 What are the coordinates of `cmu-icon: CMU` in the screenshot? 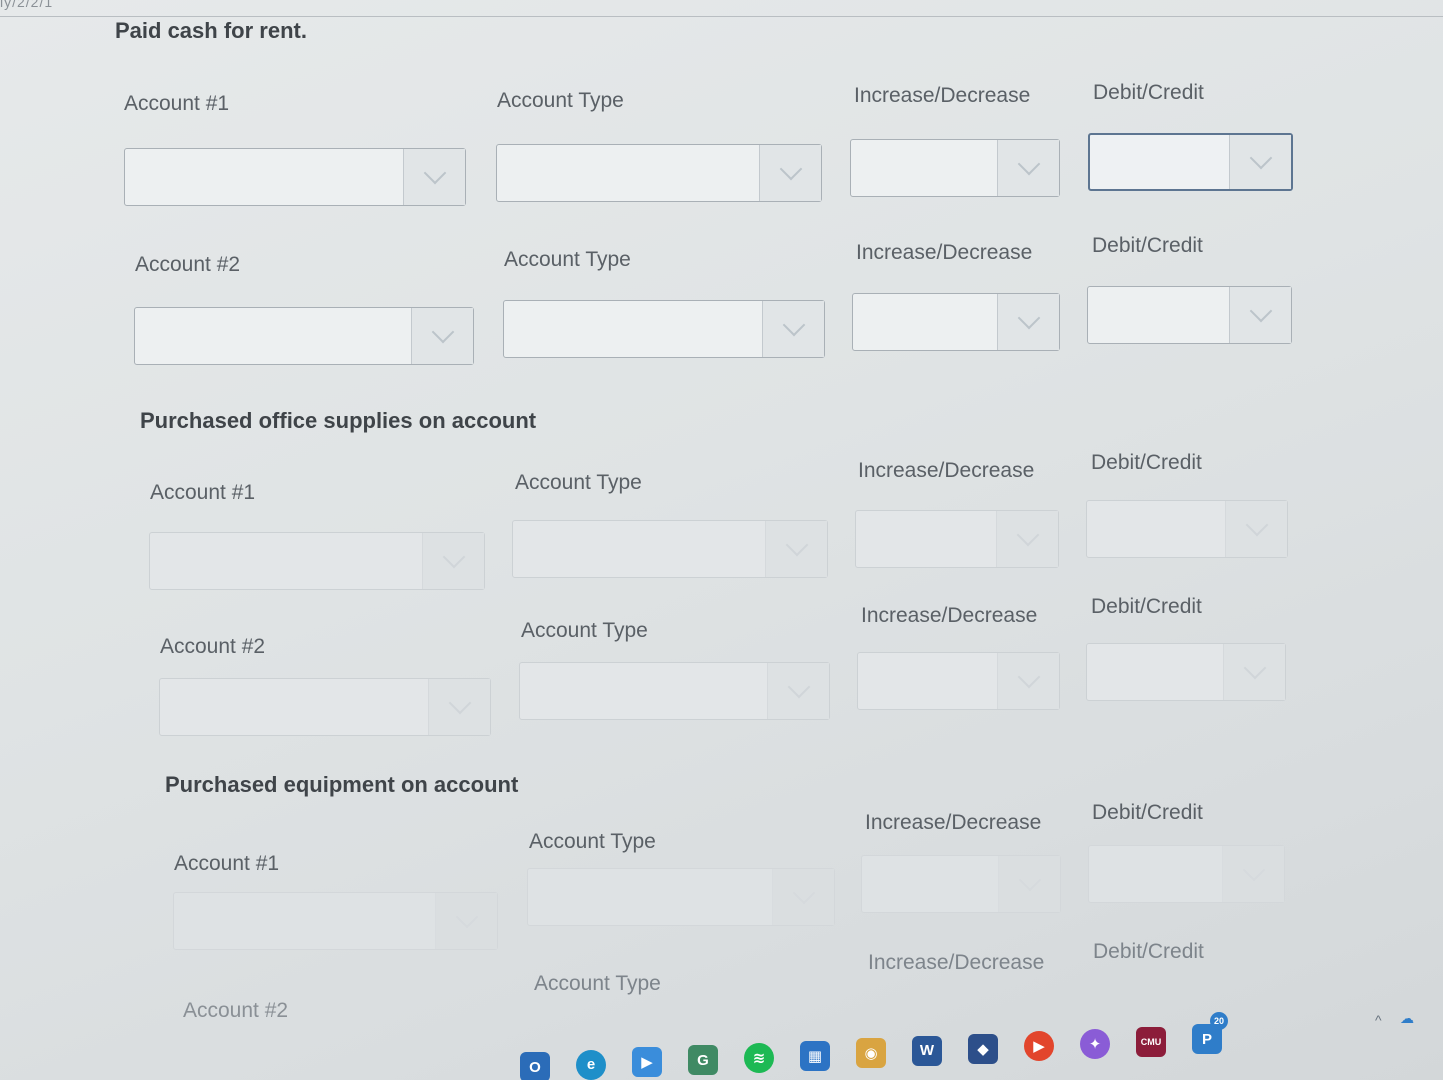 It's located at (1151, 1041).